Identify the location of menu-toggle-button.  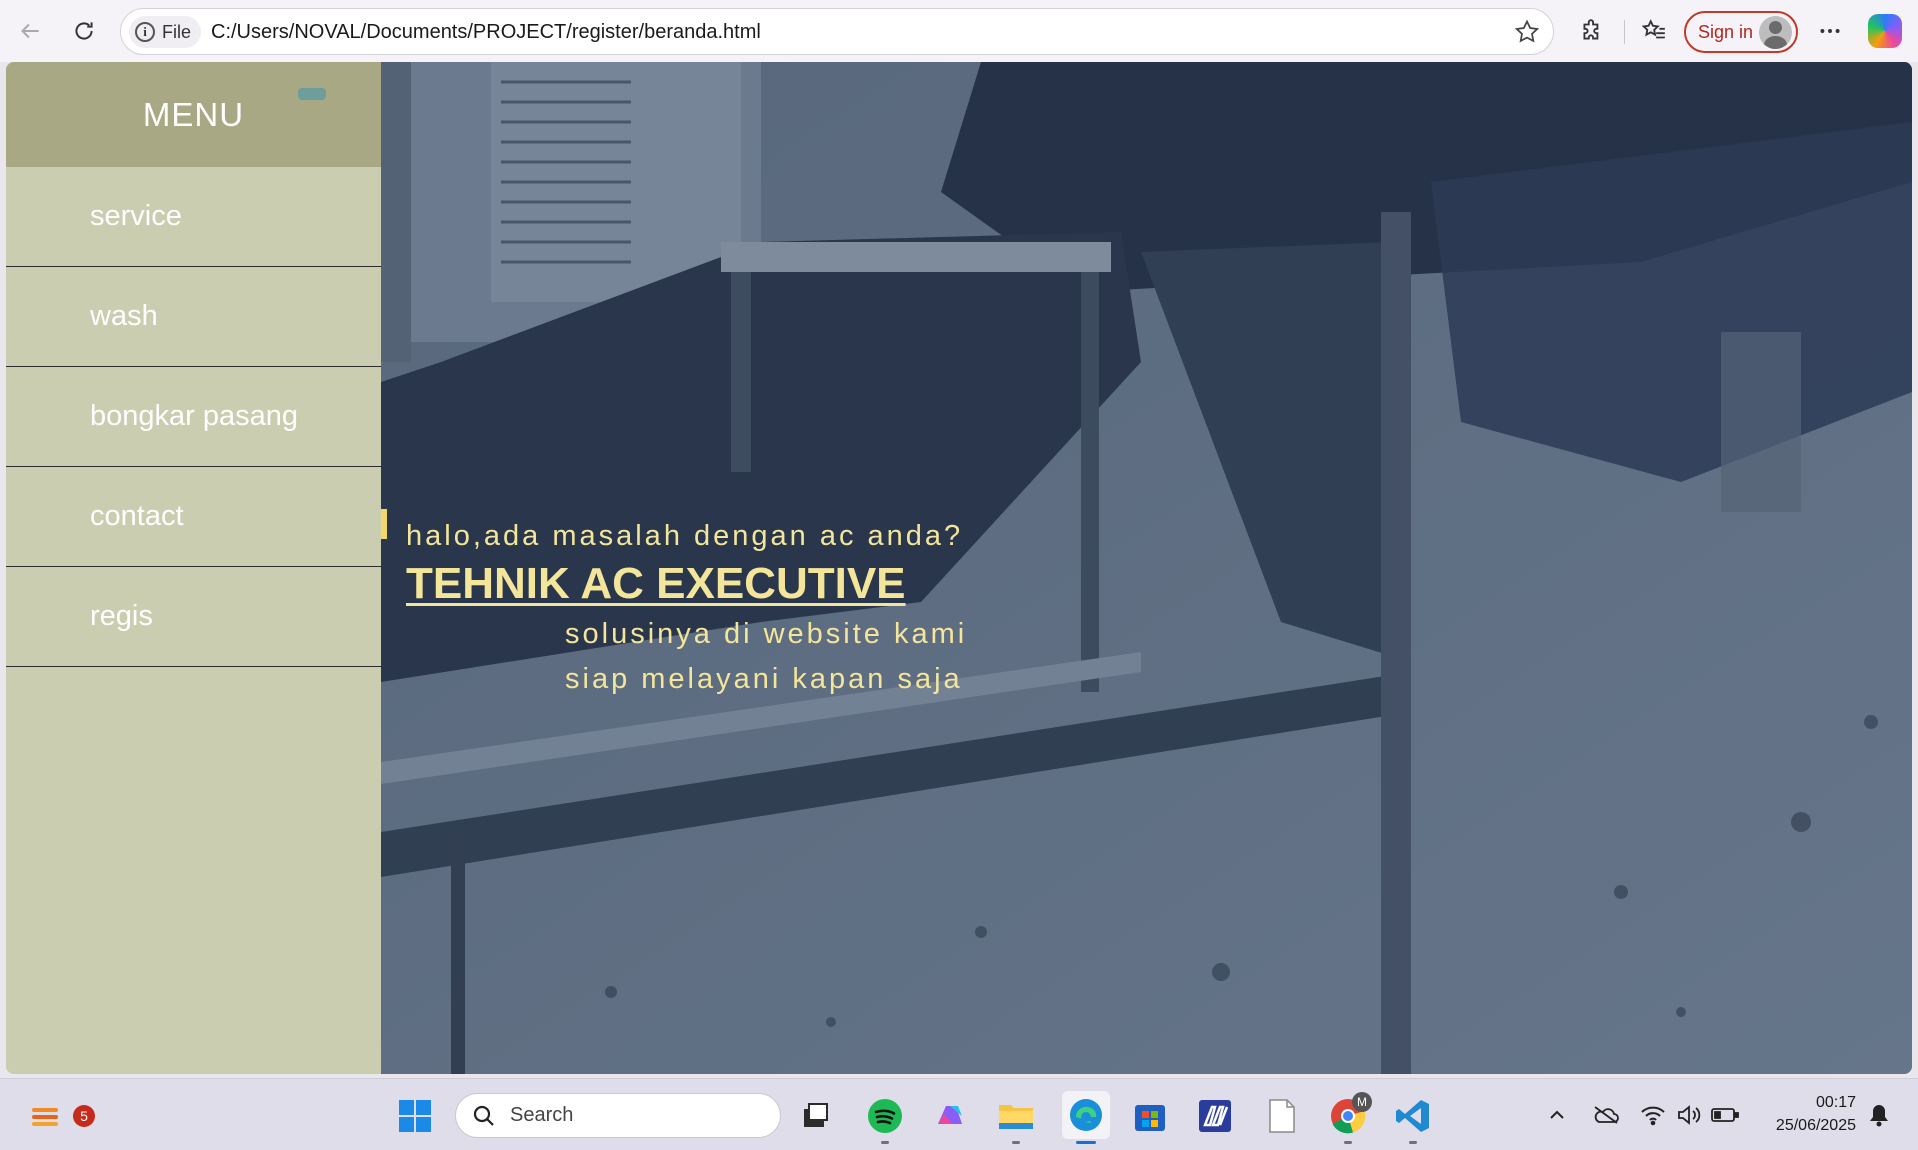
(312, 94).